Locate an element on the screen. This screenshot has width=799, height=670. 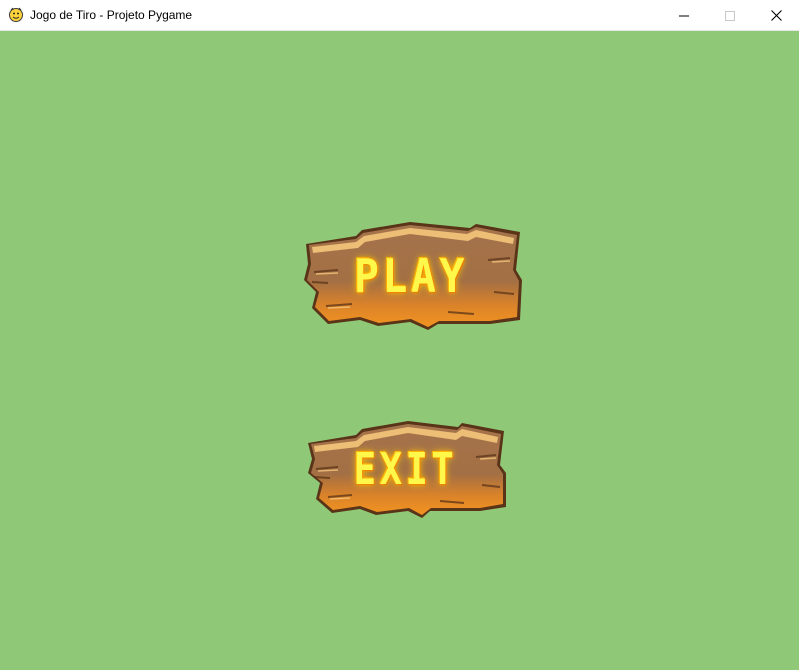
minimize-icon is located at coordinates (684, 15).